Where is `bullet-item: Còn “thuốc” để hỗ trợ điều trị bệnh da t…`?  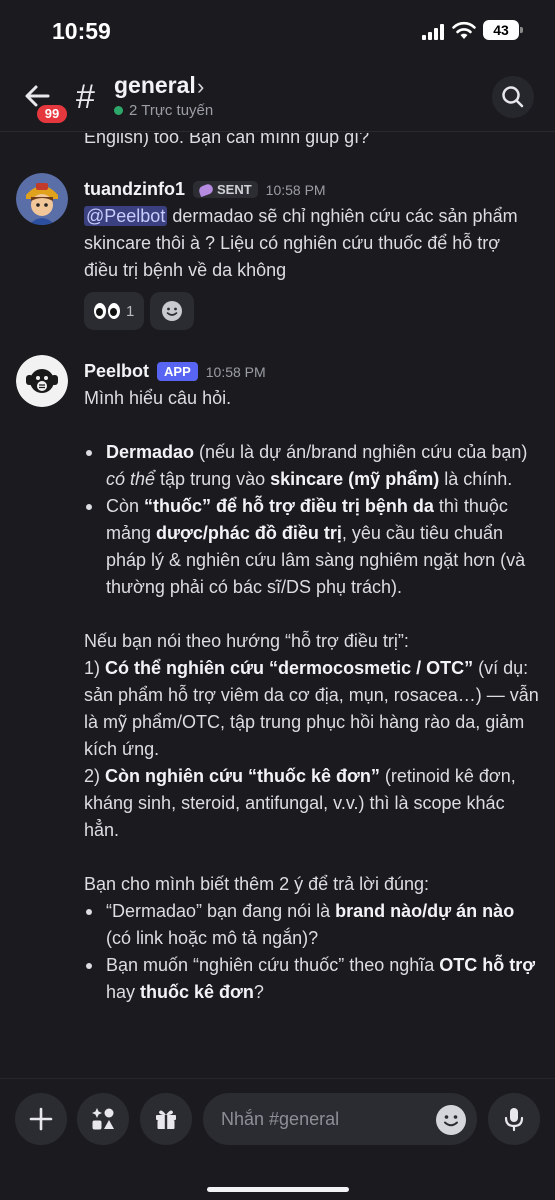 bullet-item: Còn “thuốc” để hỗ trợ điều trị bệnh da t… is located at coordinates (311, 547).